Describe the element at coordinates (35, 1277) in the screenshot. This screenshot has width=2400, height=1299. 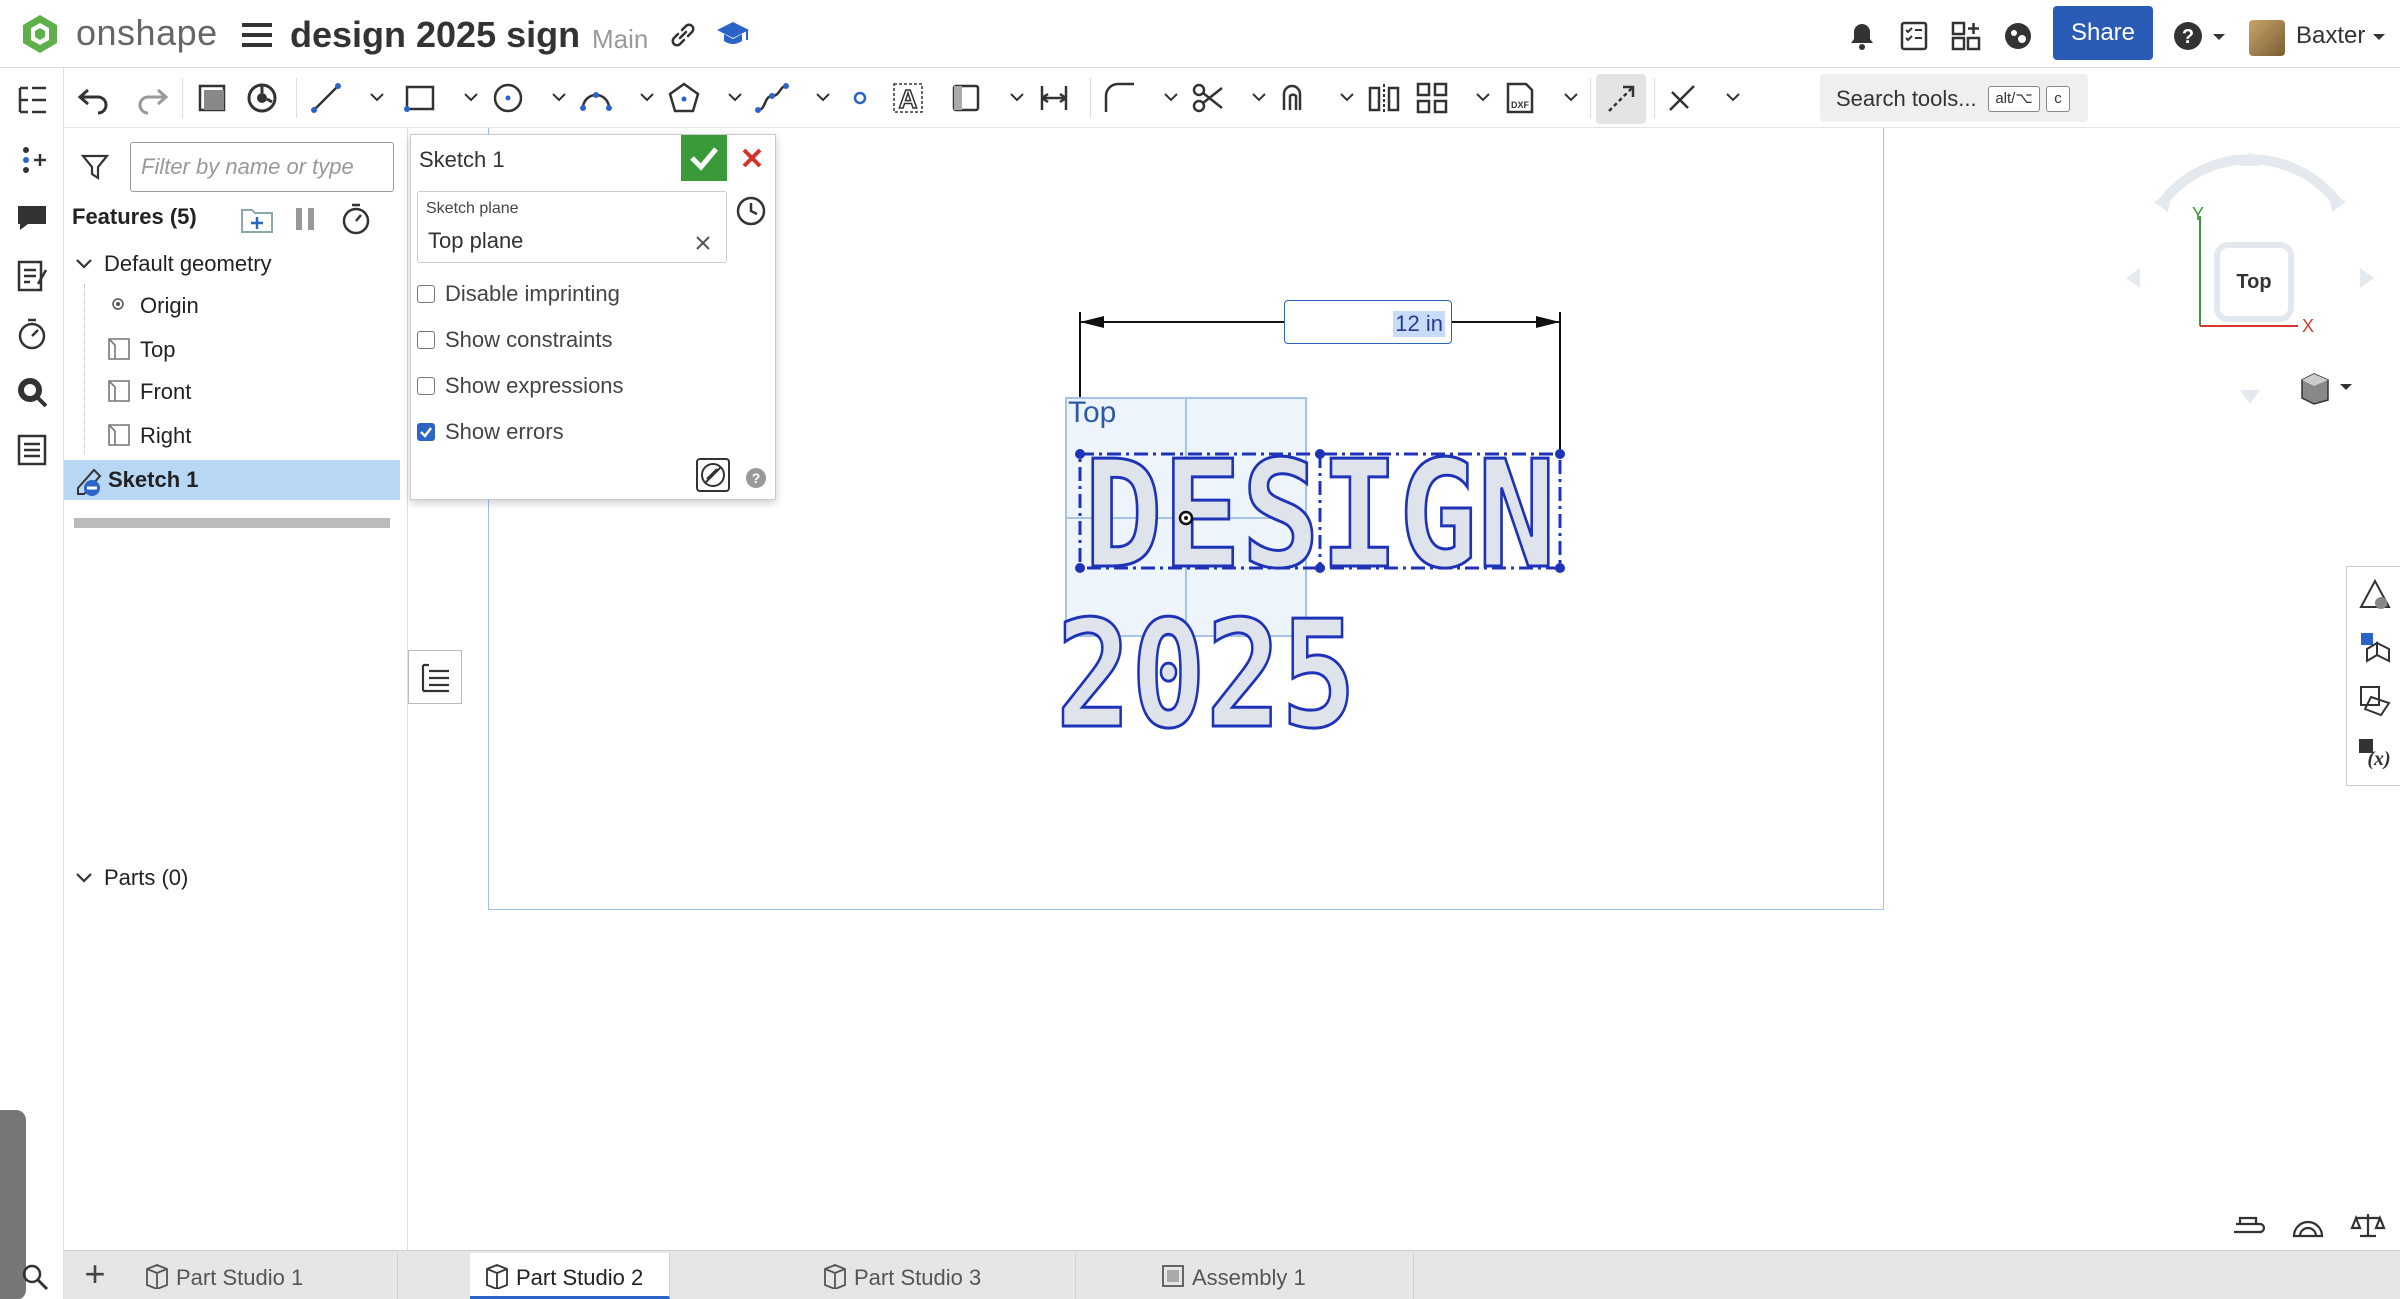
I see `tab-search-icon` at that location.